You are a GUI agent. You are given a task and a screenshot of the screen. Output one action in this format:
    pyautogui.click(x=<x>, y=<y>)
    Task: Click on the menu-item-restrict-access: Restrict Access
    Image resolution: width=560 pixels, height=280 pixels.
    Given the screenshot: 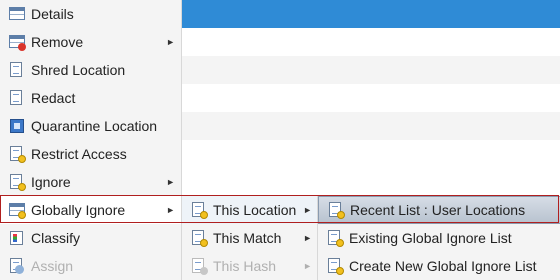 What is the action you would take?
    pyautogui.click(x=90, y=154)
    